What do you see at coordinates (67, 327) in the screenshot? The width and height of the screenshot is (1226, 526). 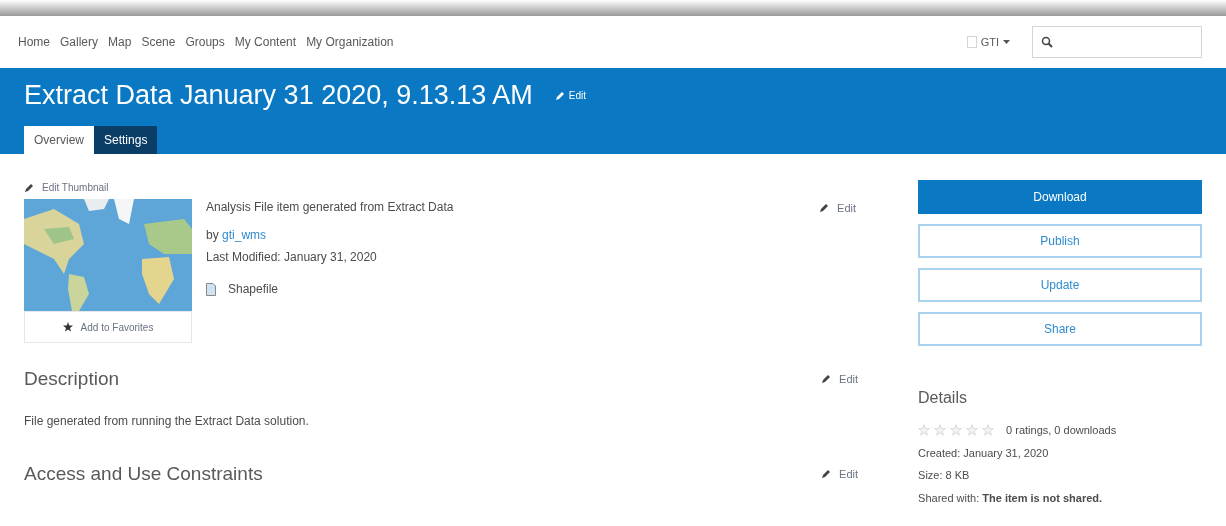 I see `star-icon` at bounding box center [67, 327].